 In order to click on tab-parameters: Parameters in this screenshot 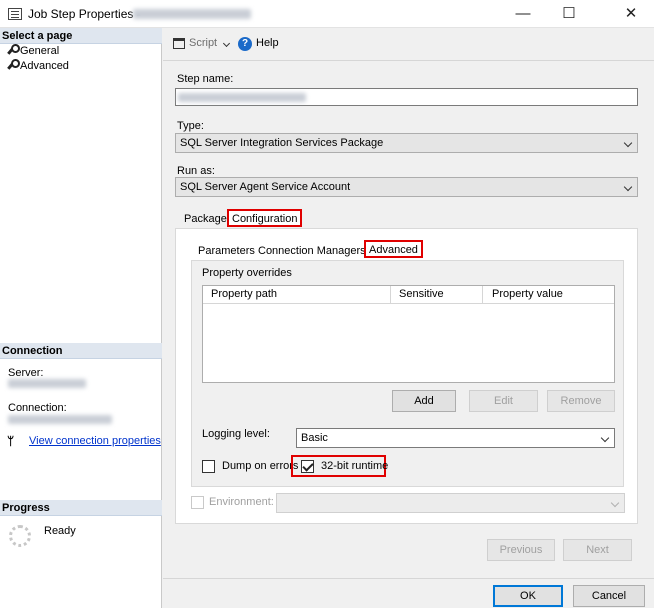, I will do `click(226, 252)`.